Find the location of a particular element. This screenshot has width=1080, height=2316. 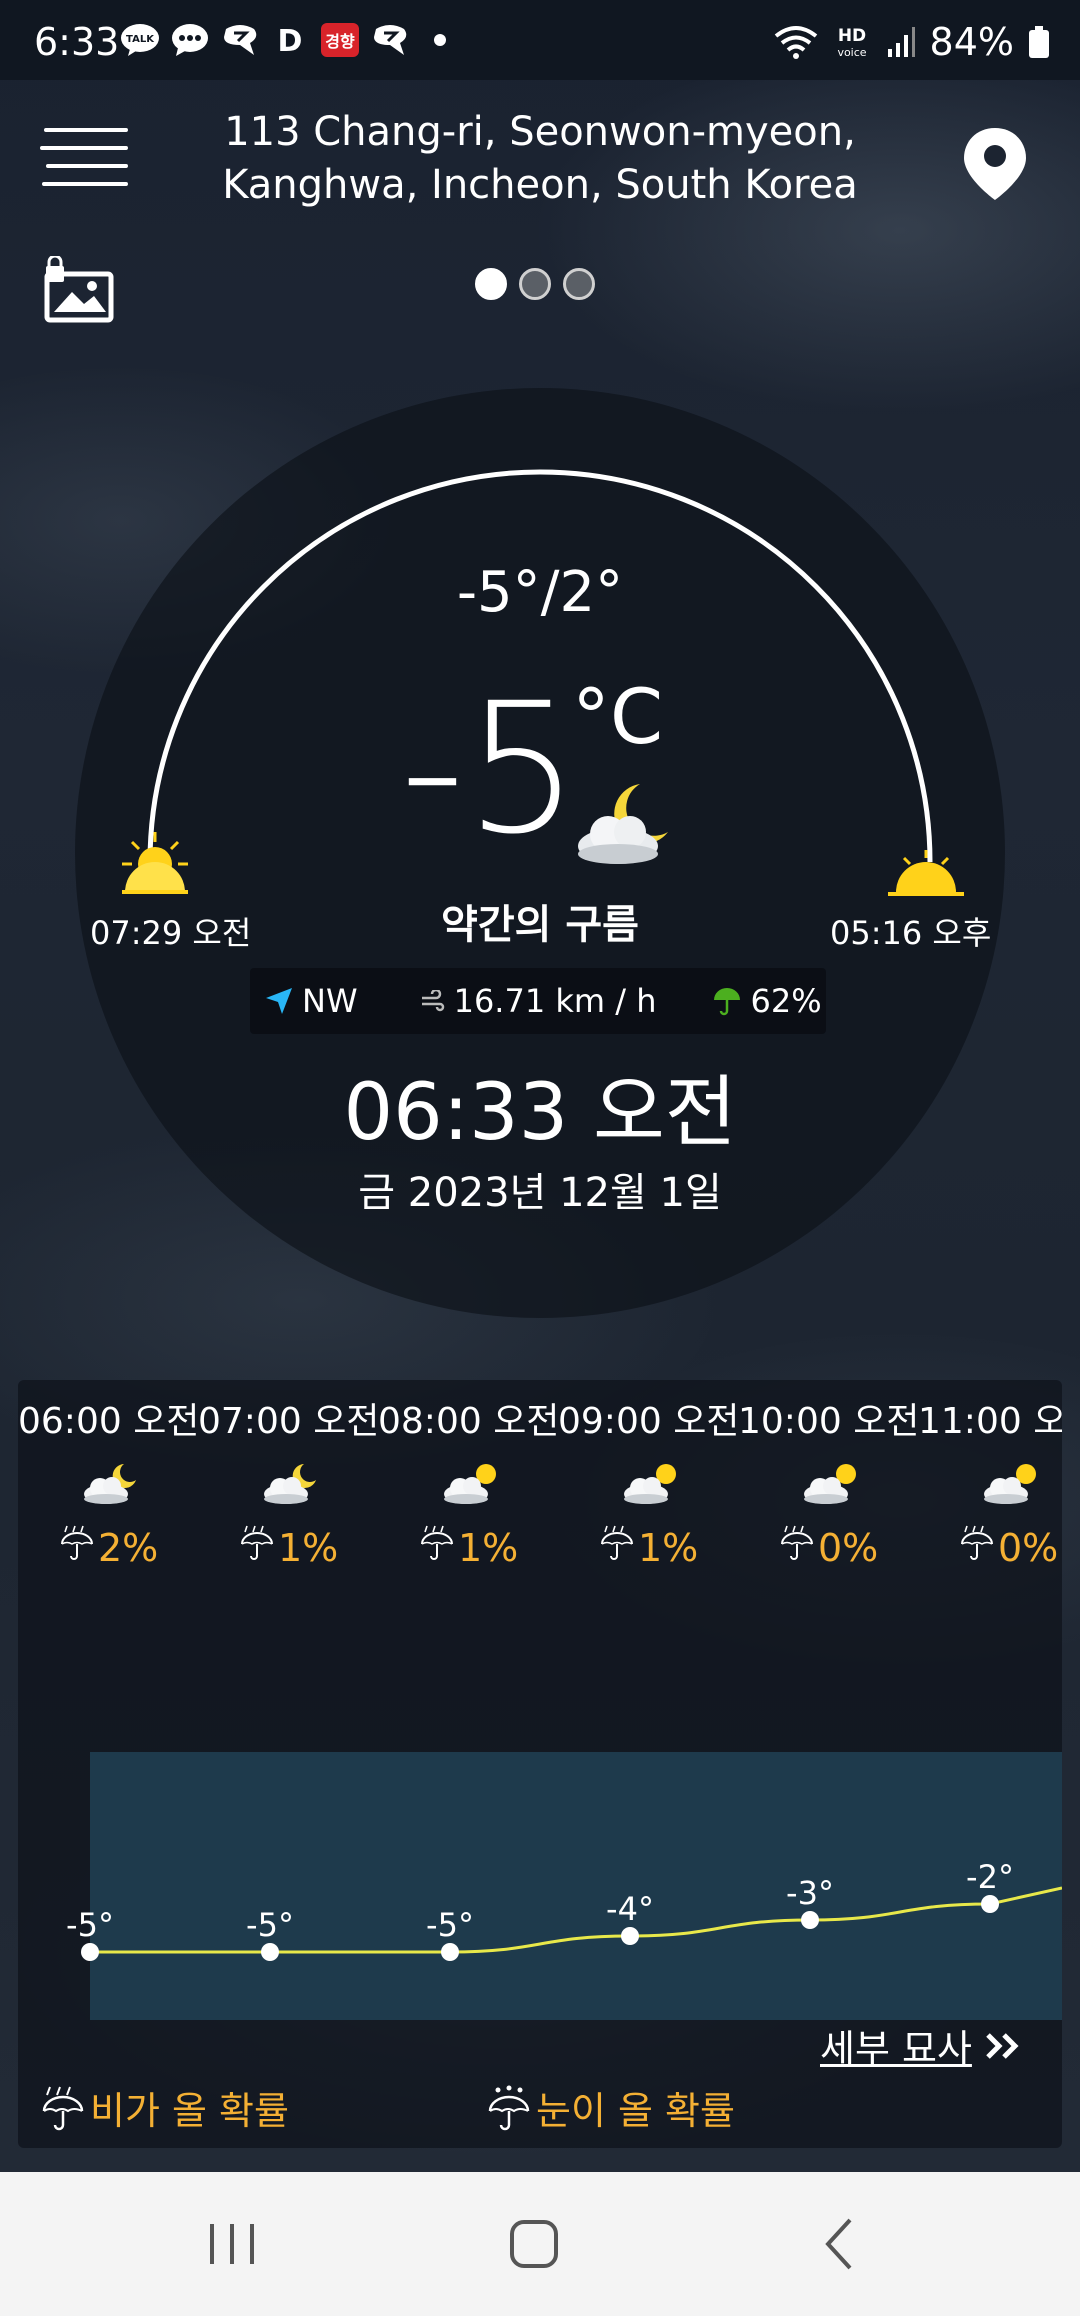

temperature-label: -3° is located at coordinates (810, 1893).